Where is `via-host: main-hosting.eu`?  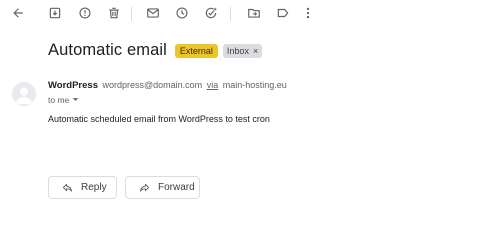 via-host: main-hosting.eu is located at coordinates (254, 85).